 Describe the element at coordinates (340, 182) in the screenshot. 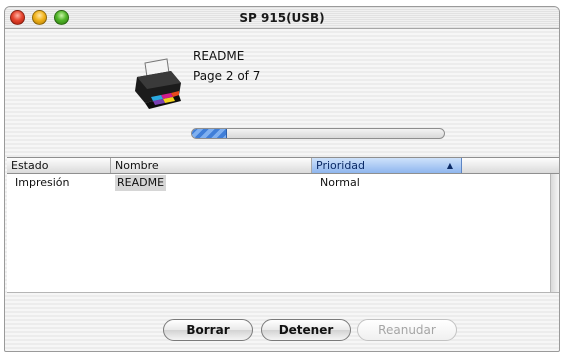

I see `row-prioridad: Normal` at that location.